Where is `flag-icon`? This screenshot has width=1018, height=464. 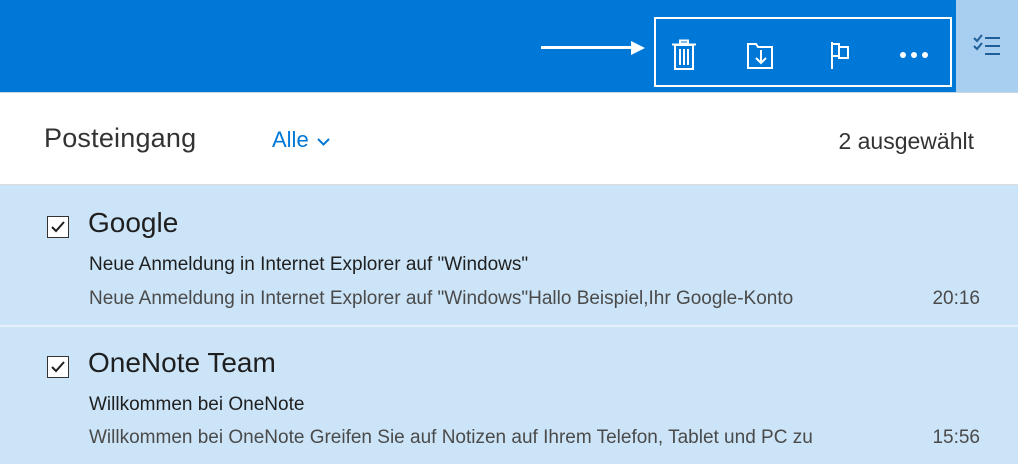 flag-icon is located at coordinates (840, 55).